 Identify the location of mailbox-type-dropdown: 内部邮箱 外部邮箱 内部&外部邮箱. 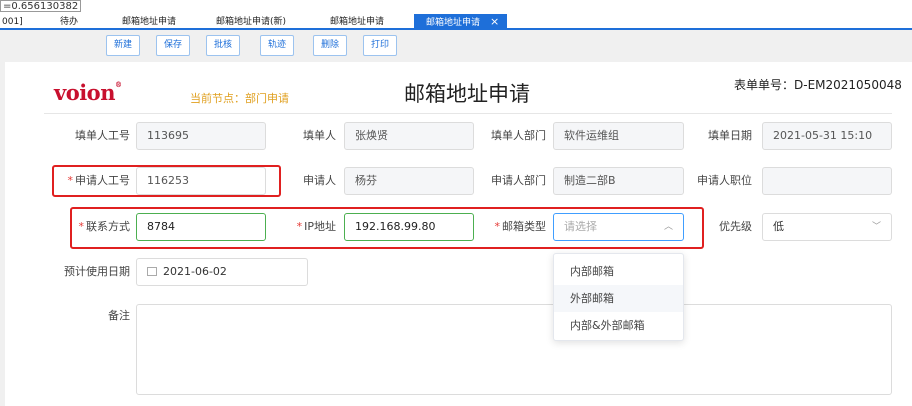
(618, 297).